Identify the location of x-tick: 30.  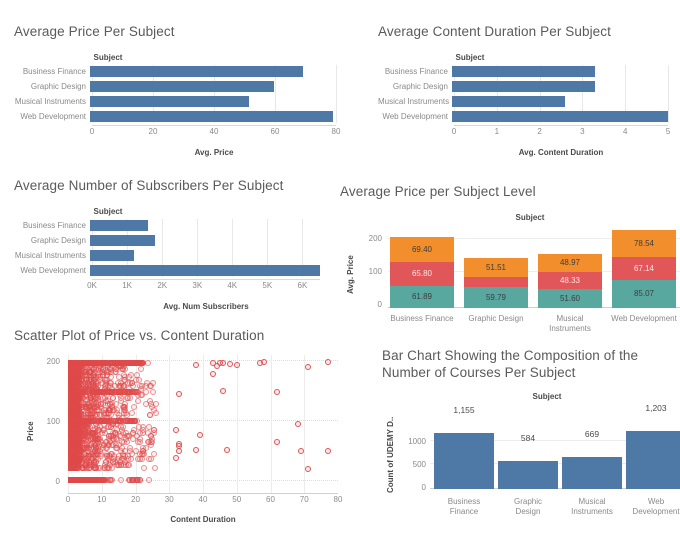
(169, 499).